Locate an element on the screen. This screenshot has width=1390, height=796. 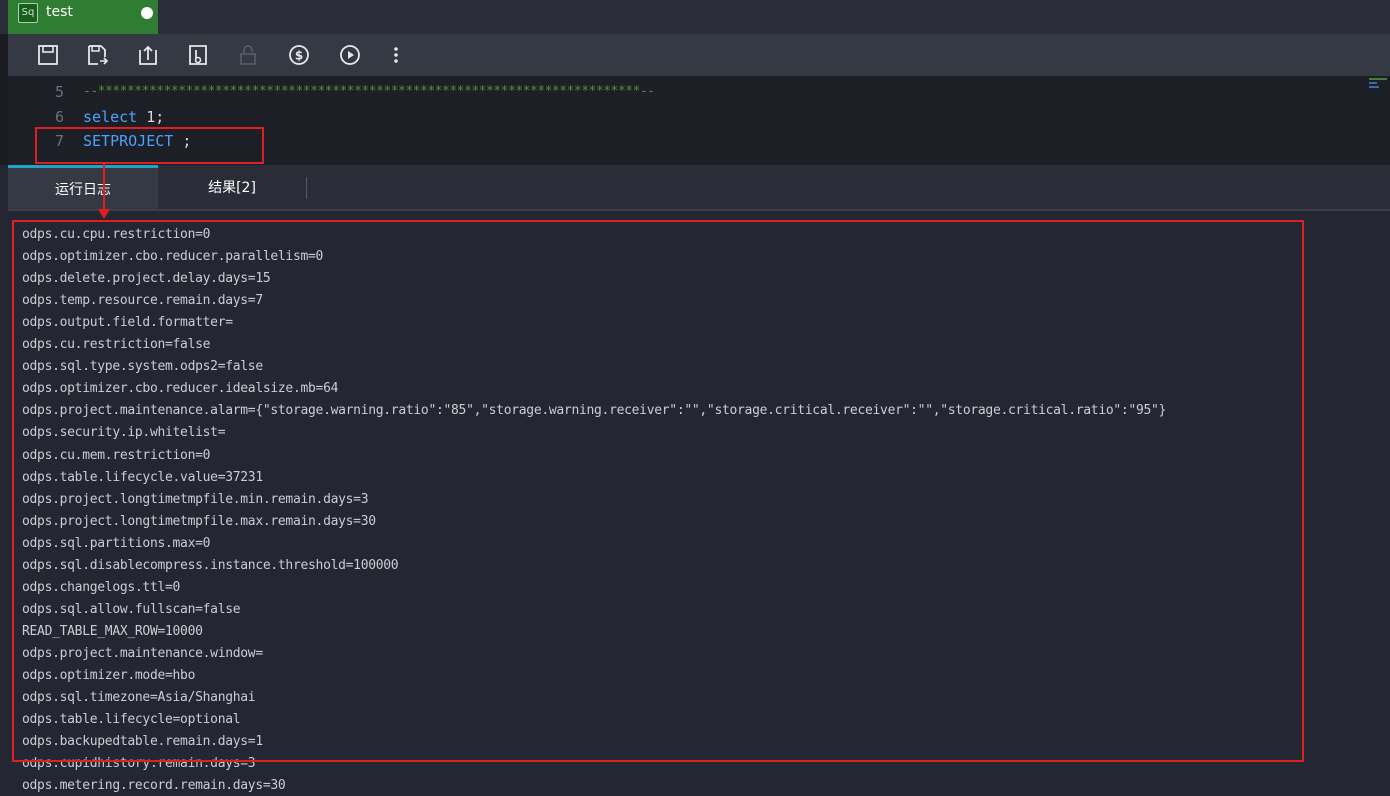
save-button is located at coordinates (48, 55).